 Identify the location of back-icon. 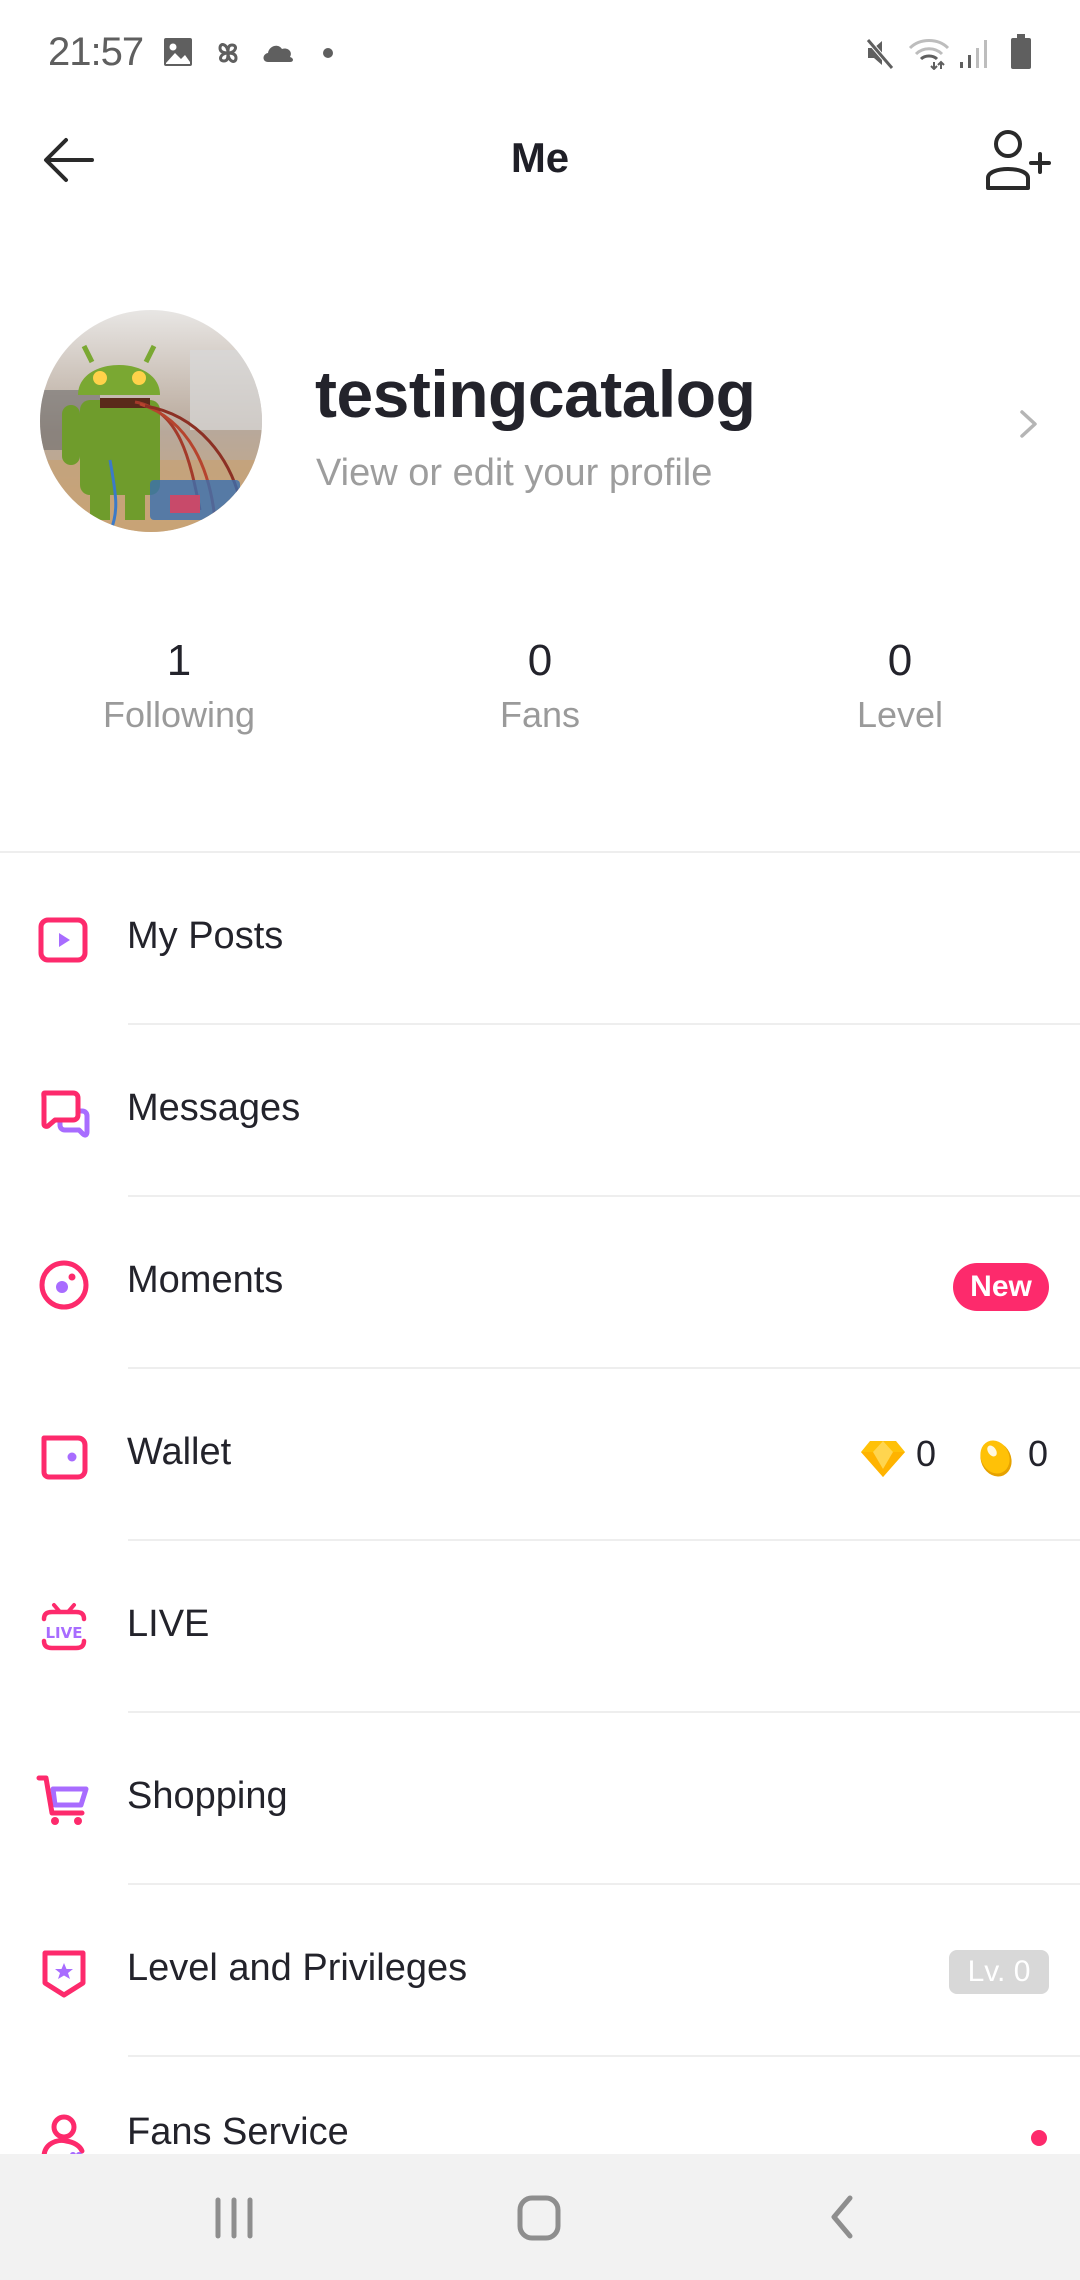
(842, 2217).